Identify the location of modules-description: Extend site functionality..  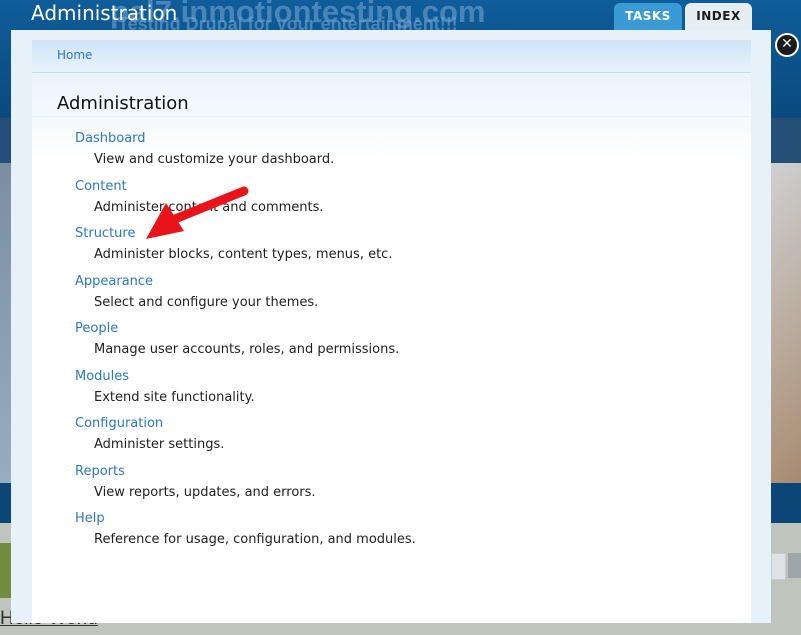
(174, 397).